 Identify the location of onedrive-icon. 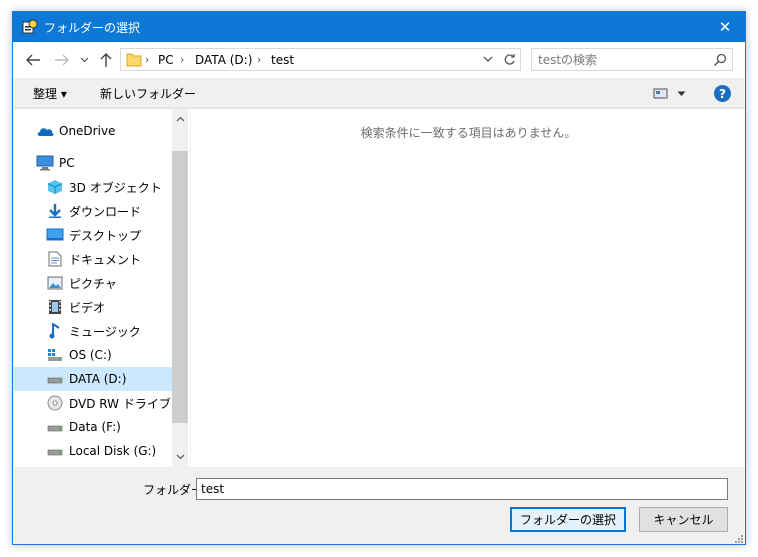
(45, 131).